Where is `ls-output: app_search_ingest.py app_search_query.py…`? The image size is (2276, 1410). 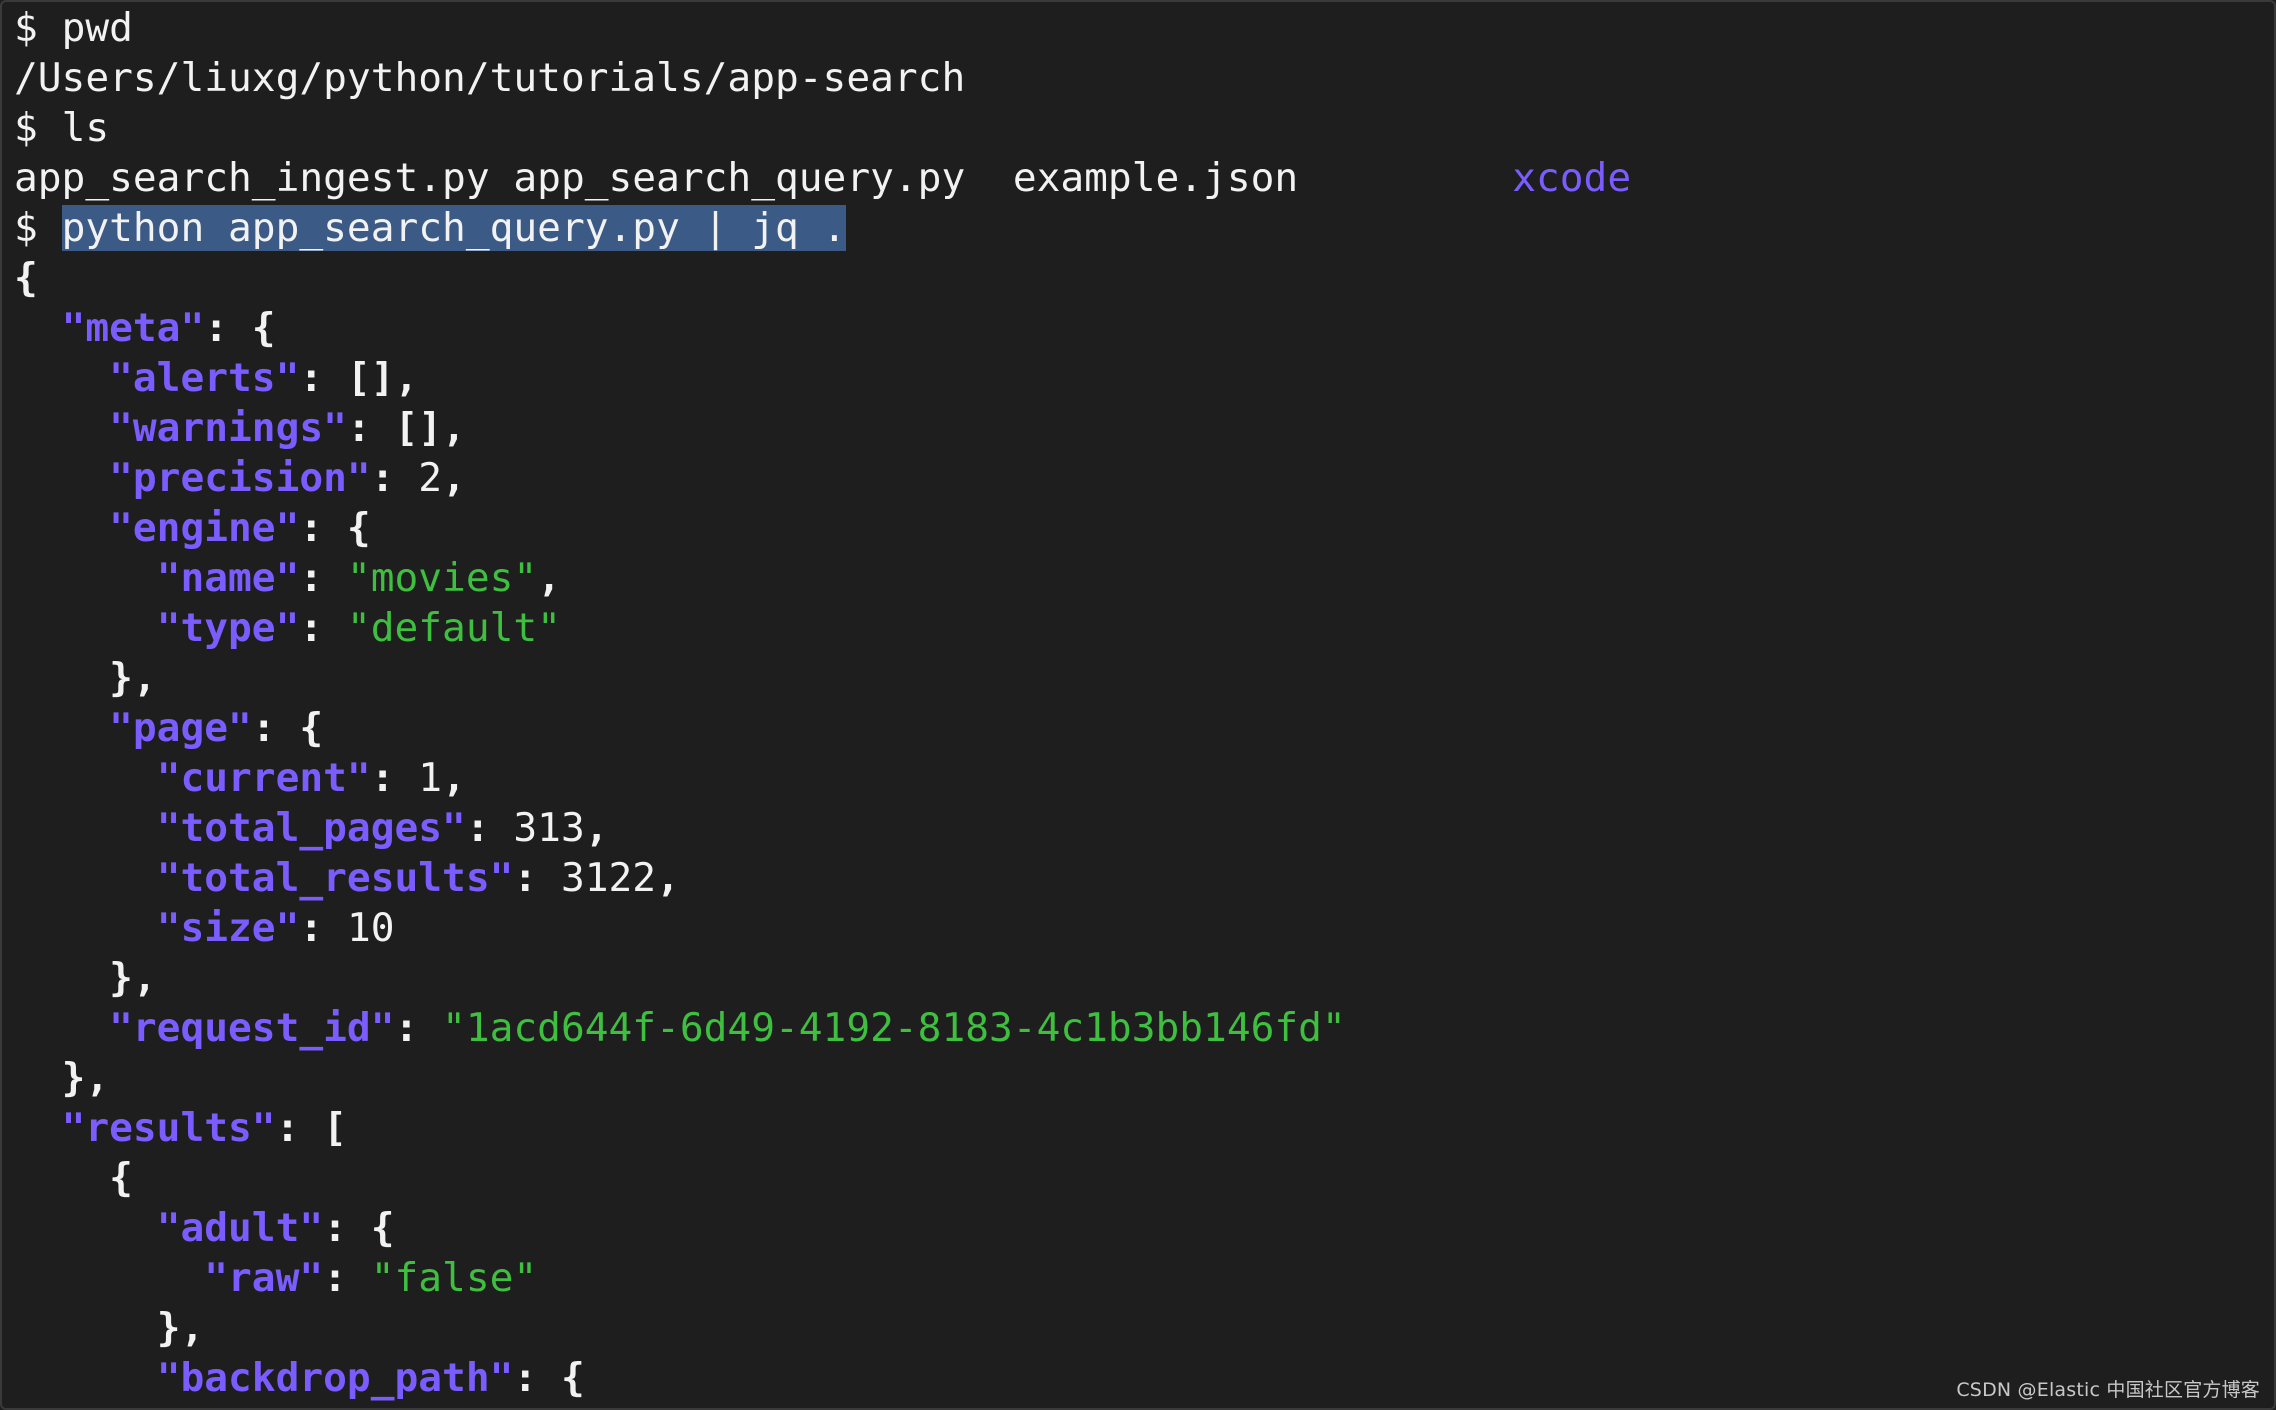 ls-output: app_search_ingest.py app_search_query.py… is located at coordinates (1144, 178).